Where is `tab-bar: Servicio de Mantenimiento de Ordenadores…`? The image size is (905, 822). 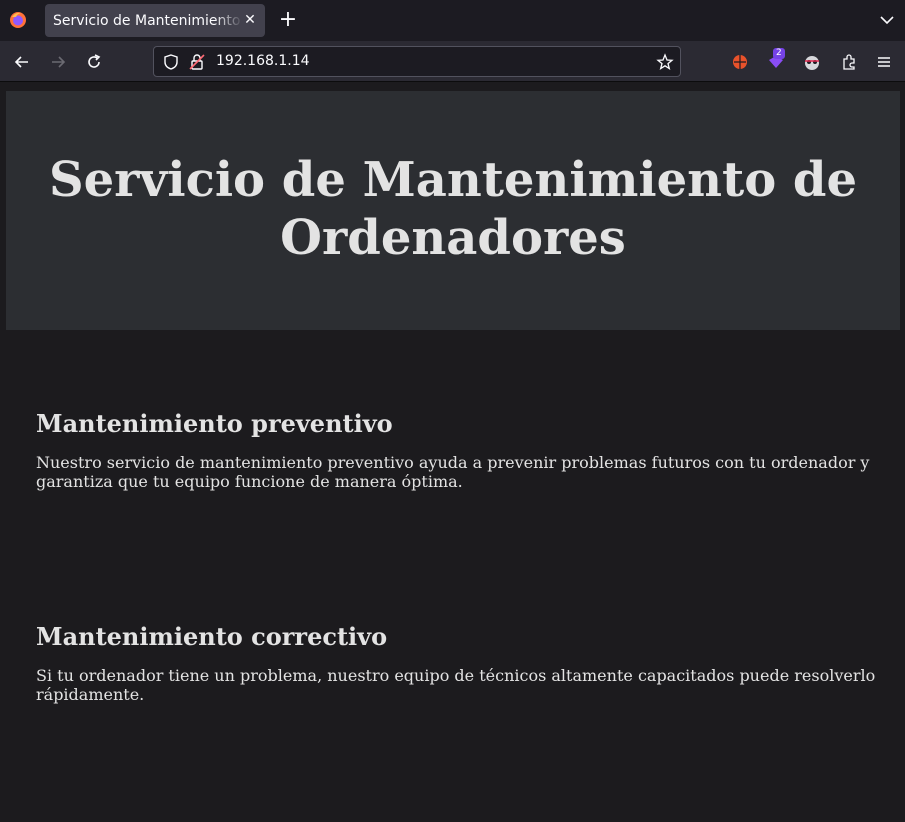
tab-bar: Servicio de Mantenimiento de Ordenadores… is located at coordinates (452, 20).